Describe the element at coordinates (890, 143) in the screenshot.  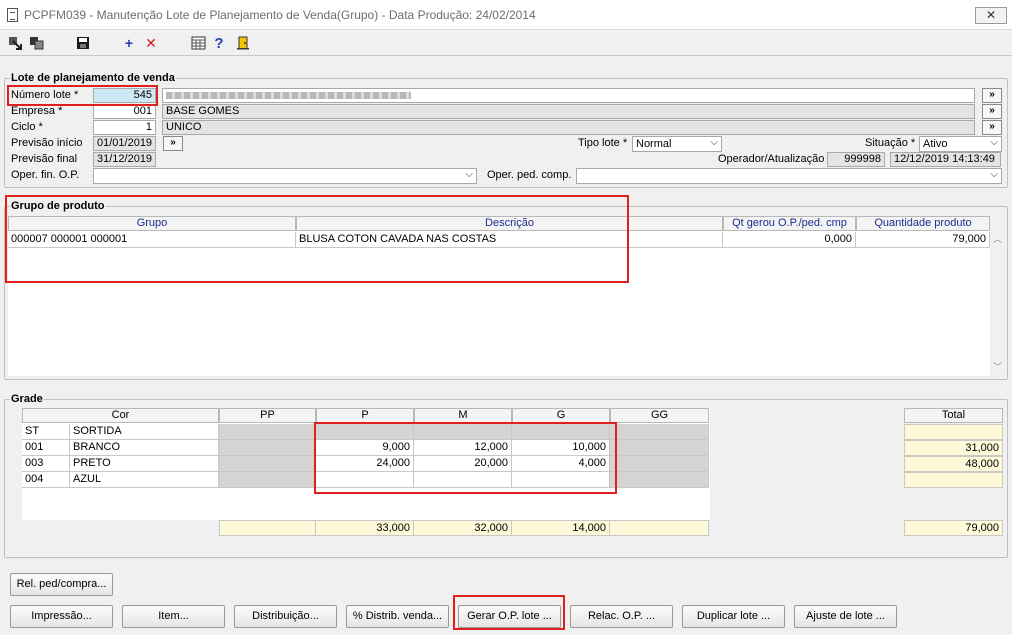
I see `situacao-label: Situação *` at that location.